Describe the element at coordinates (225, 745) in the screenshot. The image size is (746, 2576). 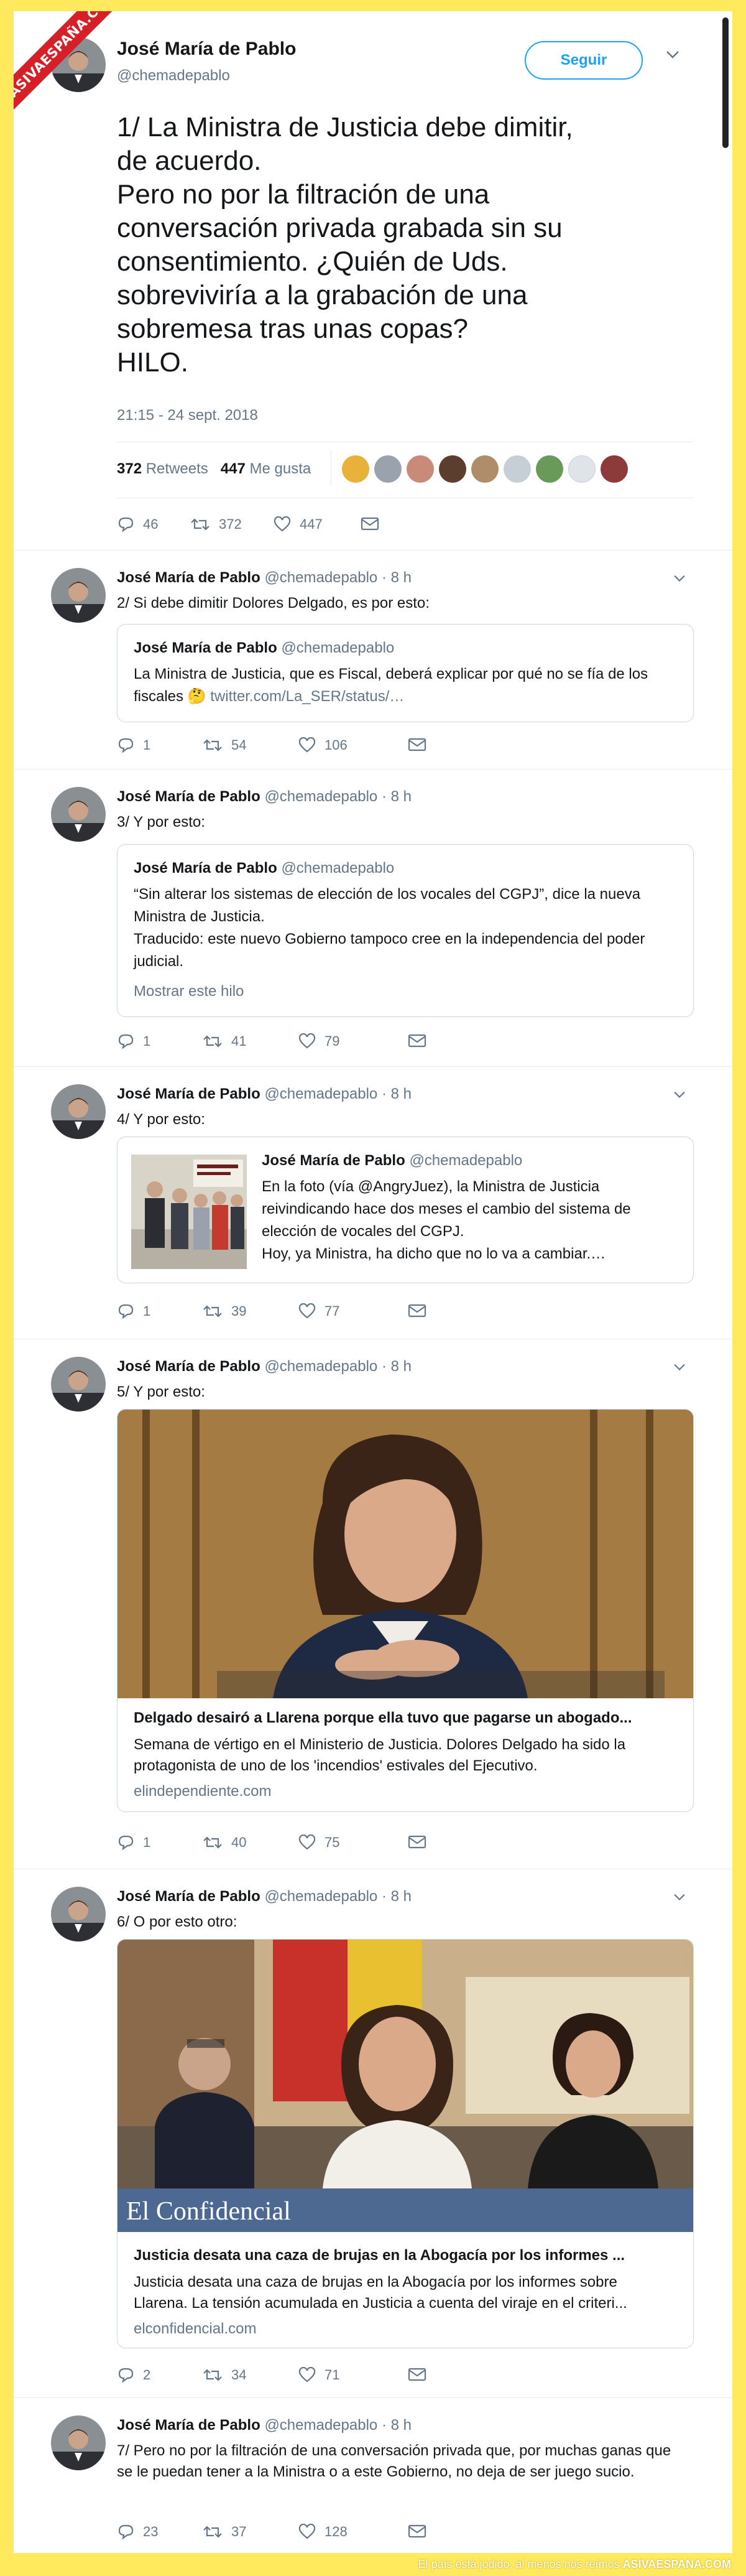
I see `retweet-button: 54` at that location.